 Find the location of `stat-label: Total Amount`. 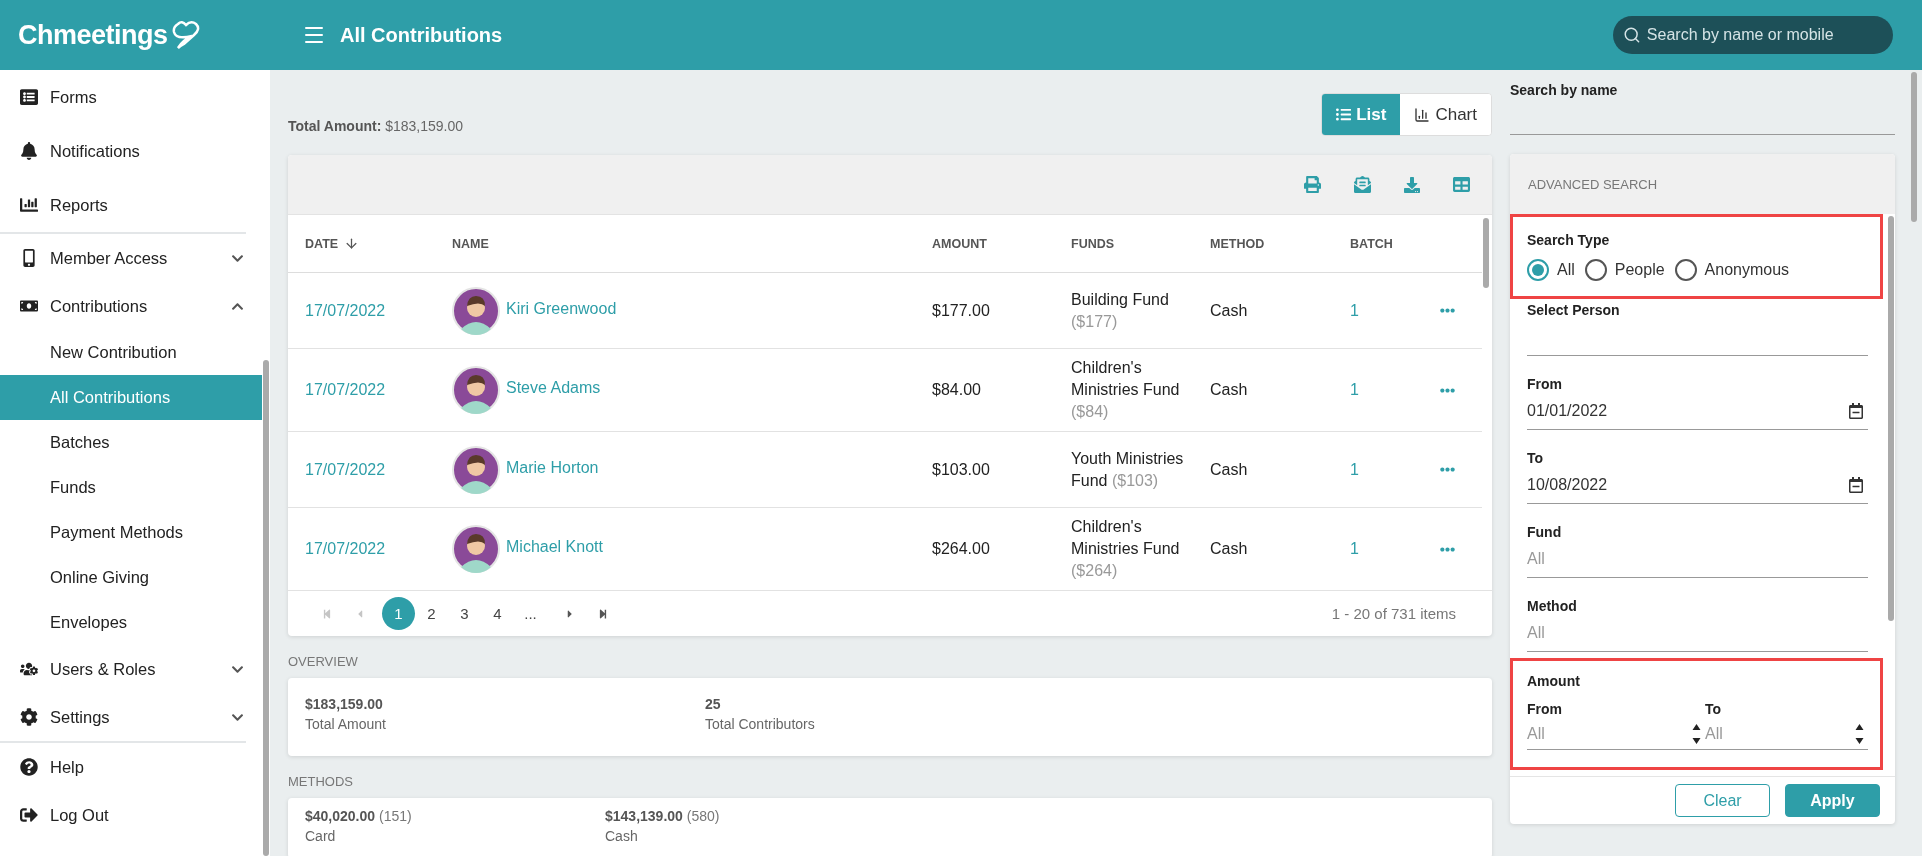

stat-label: Total Amount is located at coordinates (346, 724).